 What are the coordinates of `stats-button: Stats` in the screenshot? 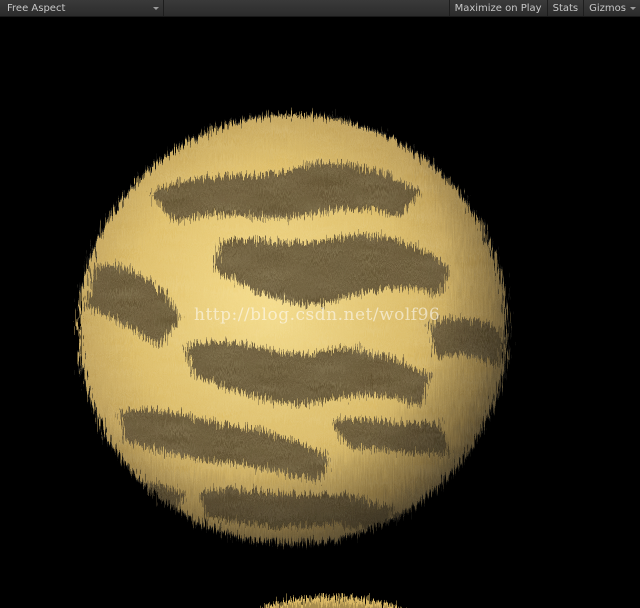 It's located at (565, 8).